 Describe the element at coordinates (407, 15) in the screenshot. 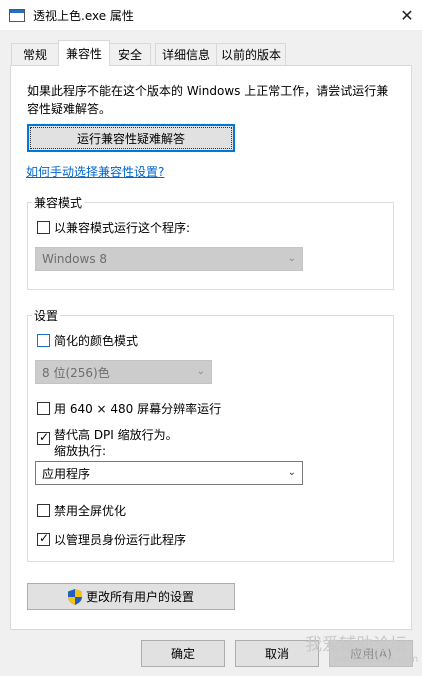

I see `close-button: ✕` at that location.